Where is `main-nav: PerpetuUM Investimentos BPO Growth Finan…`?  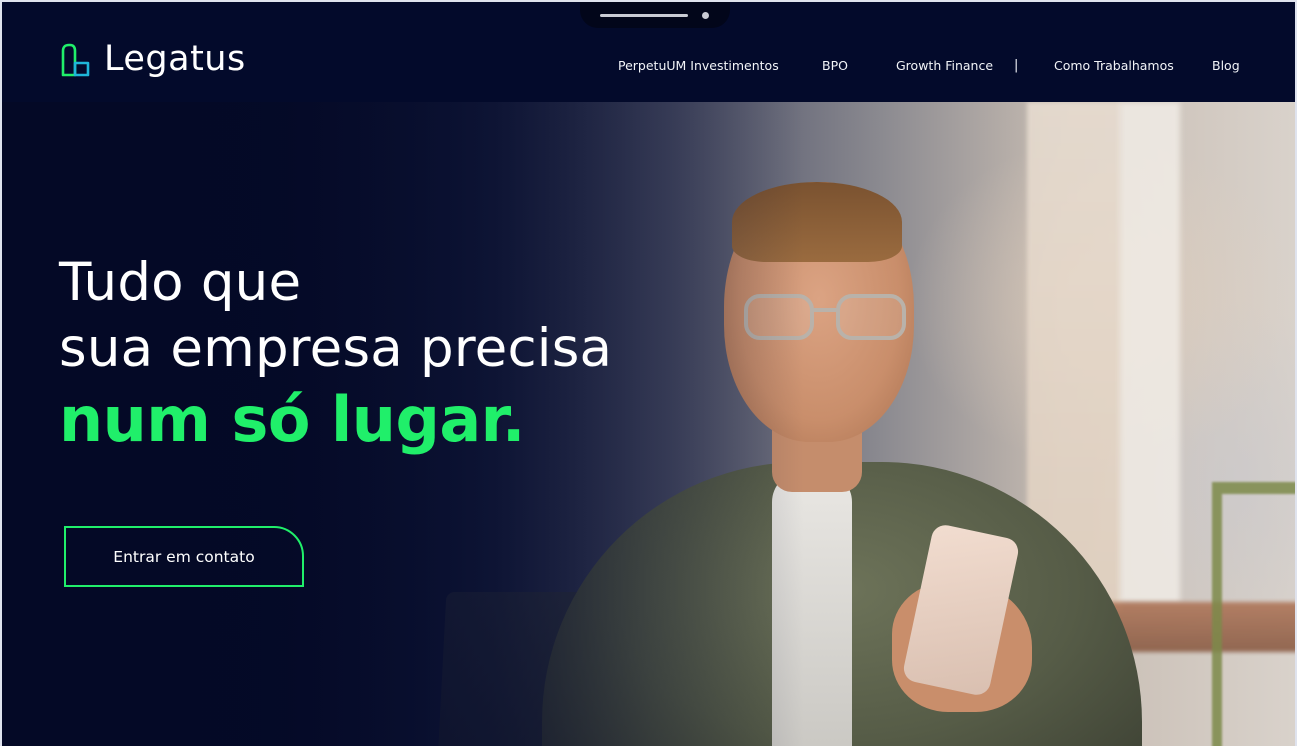 main-nav: PerpetuUM Investimentos BPO Growth Finan… is located at coordinates (648, 68).